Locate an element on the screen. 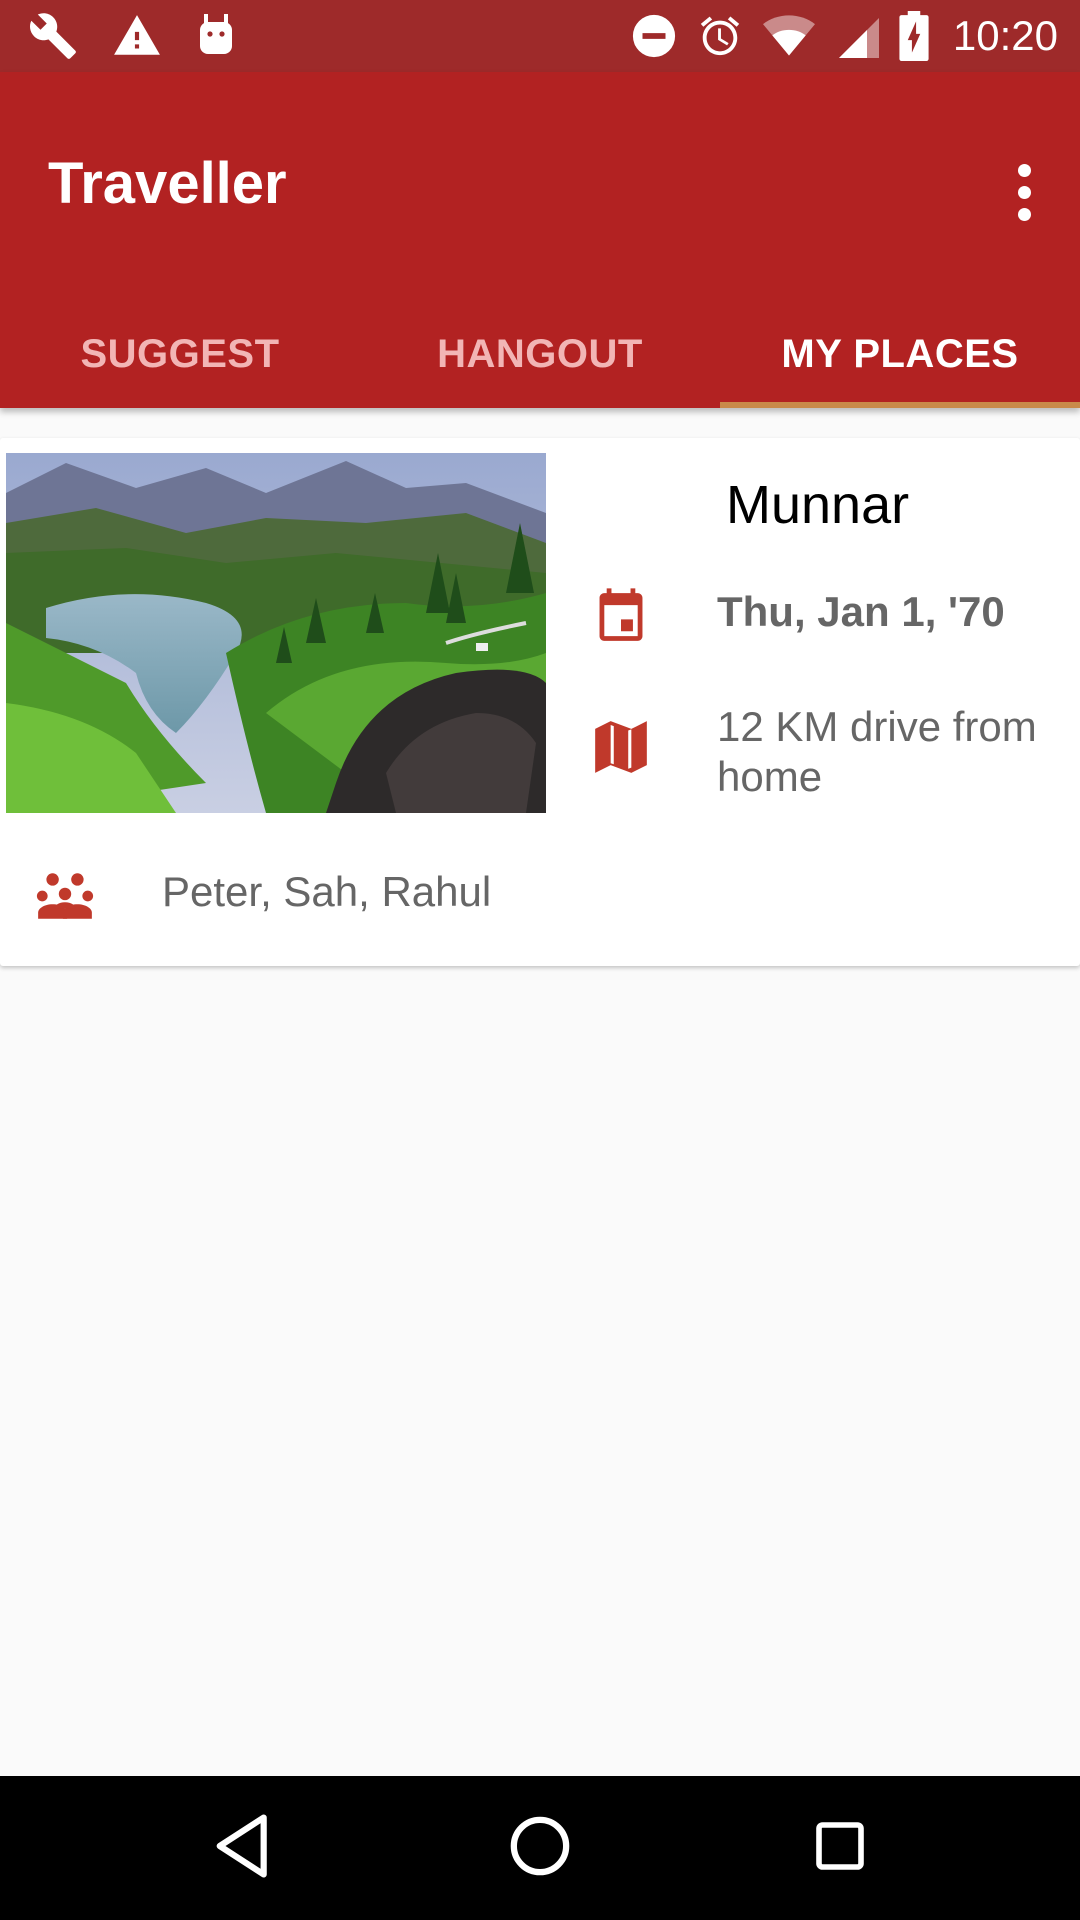 Image resolution: width=1080 pixels, height=1920 pixels. people-icon is located at coordinates (65, 896).